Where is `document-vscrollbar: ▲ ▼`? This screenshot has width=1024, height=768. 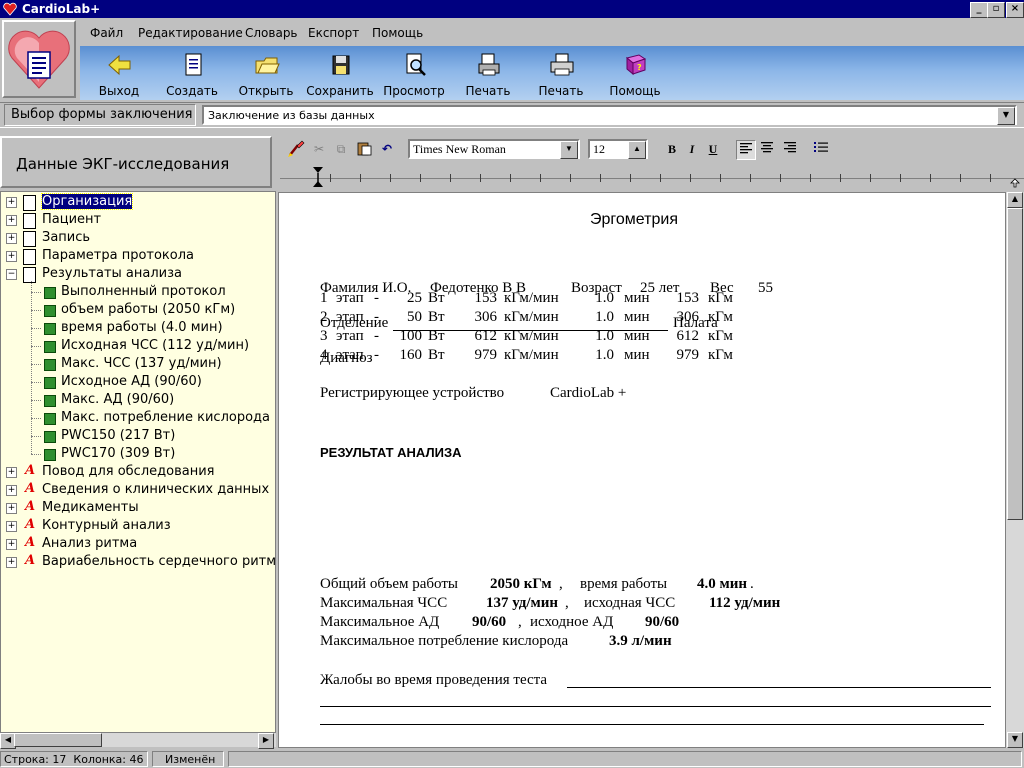
document-vscrollbar: ▲ ▼ is located at coordinates (1015, 470).